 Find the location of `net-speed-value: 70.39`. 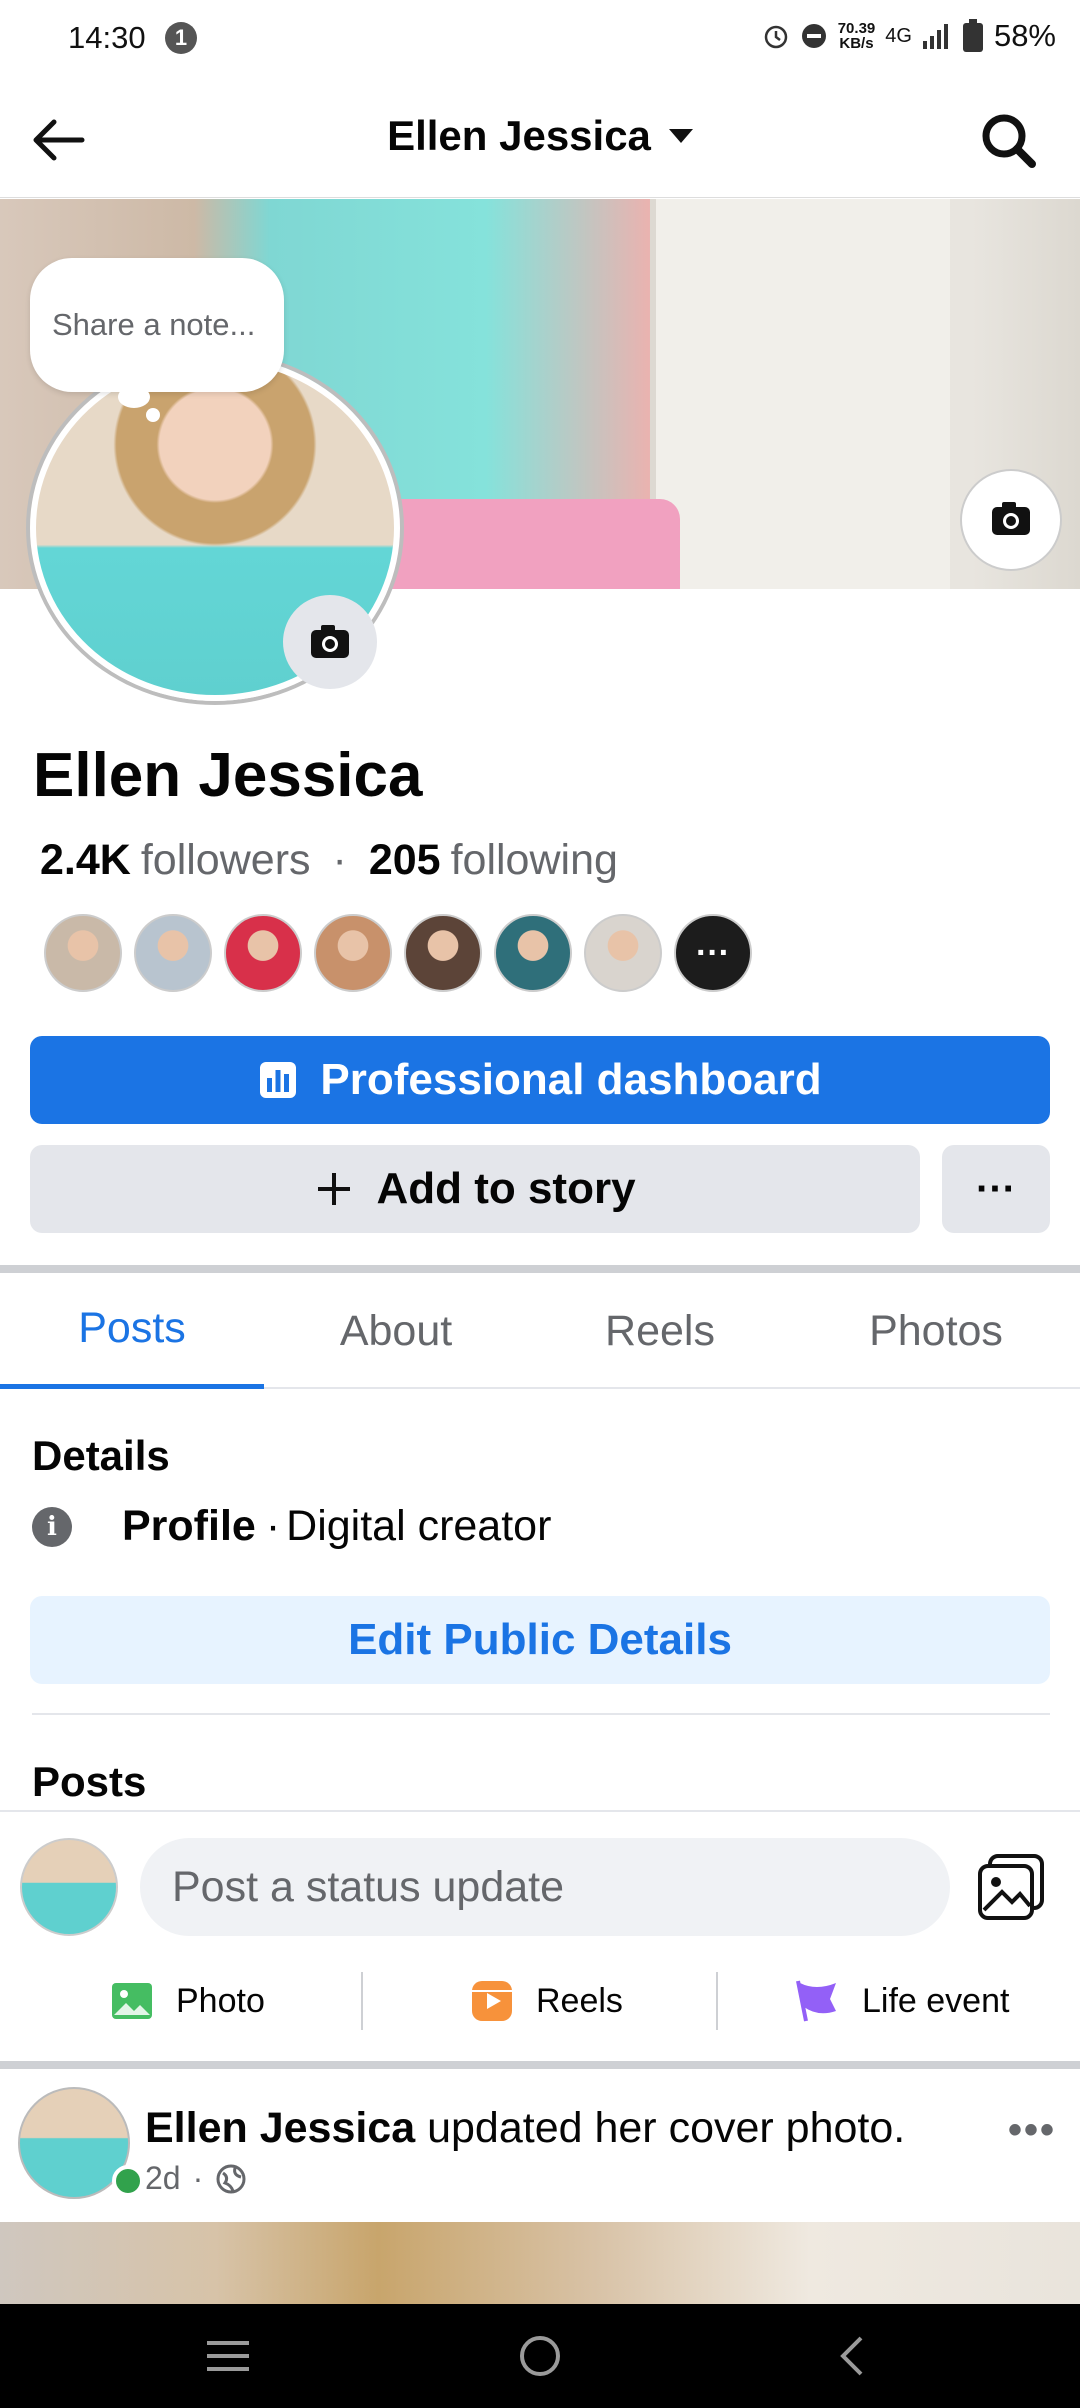

net-speed-value: 70.39 is located at coordinates (856, 28).